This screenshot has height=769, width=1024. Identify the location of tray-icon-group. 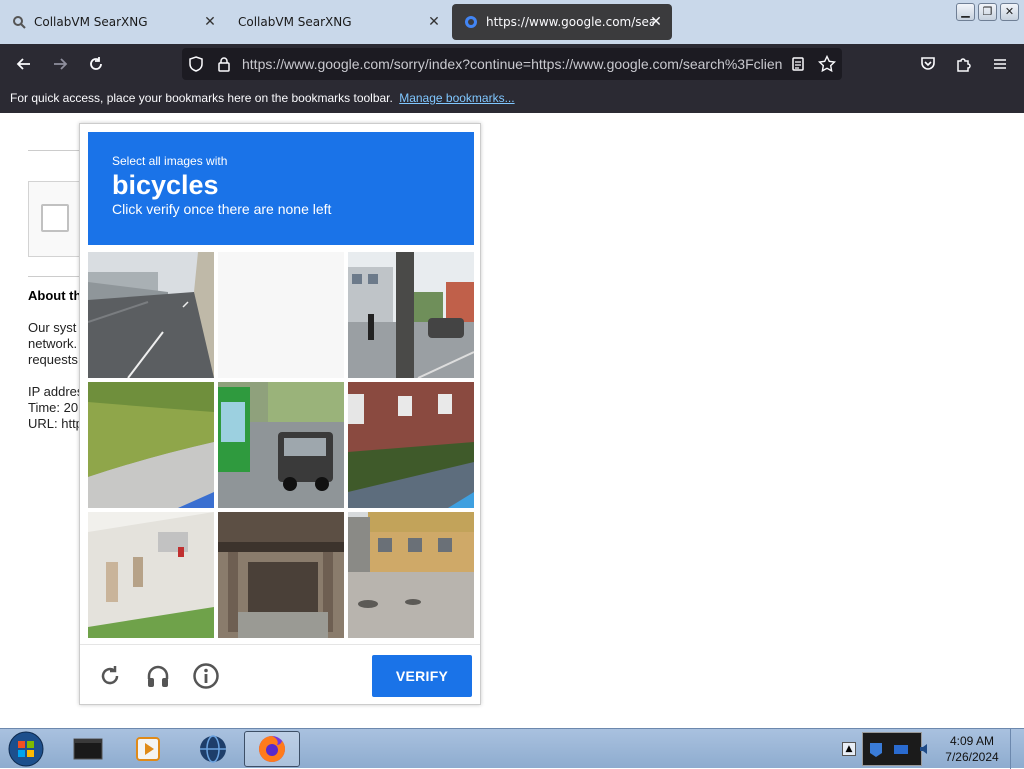
(892, 749).